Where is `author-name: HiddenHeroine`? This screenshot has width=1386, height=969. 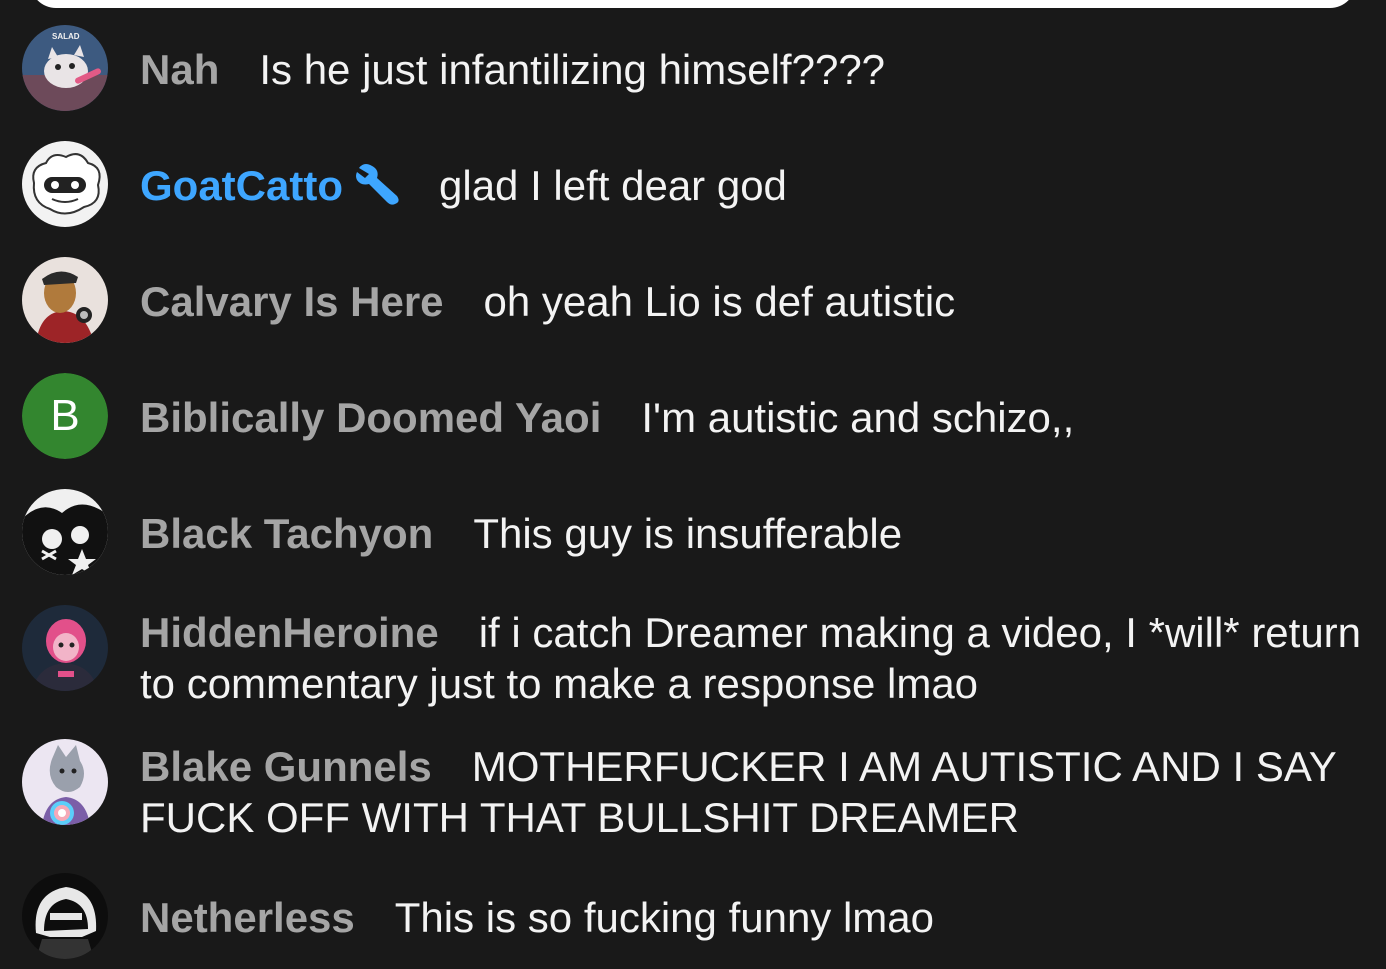
author-name: HiddenHeroine is located at coordinates (289, 632).